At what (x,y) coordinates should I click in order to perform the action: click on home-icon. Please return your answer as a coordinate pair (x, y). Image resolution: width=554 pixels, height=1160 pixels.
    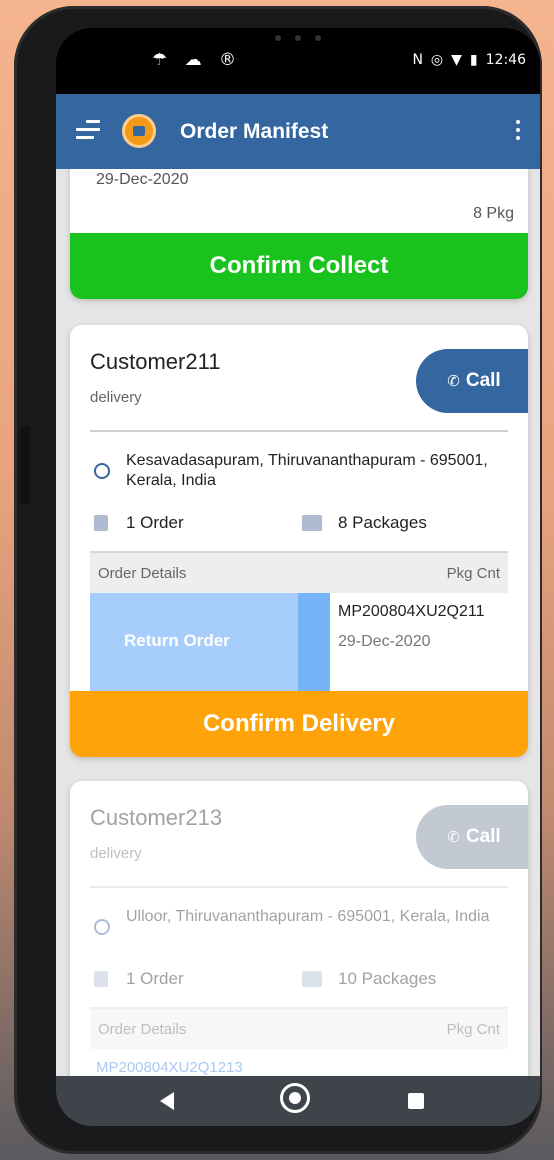
    Looking at the image, I should click on (295, 1098).